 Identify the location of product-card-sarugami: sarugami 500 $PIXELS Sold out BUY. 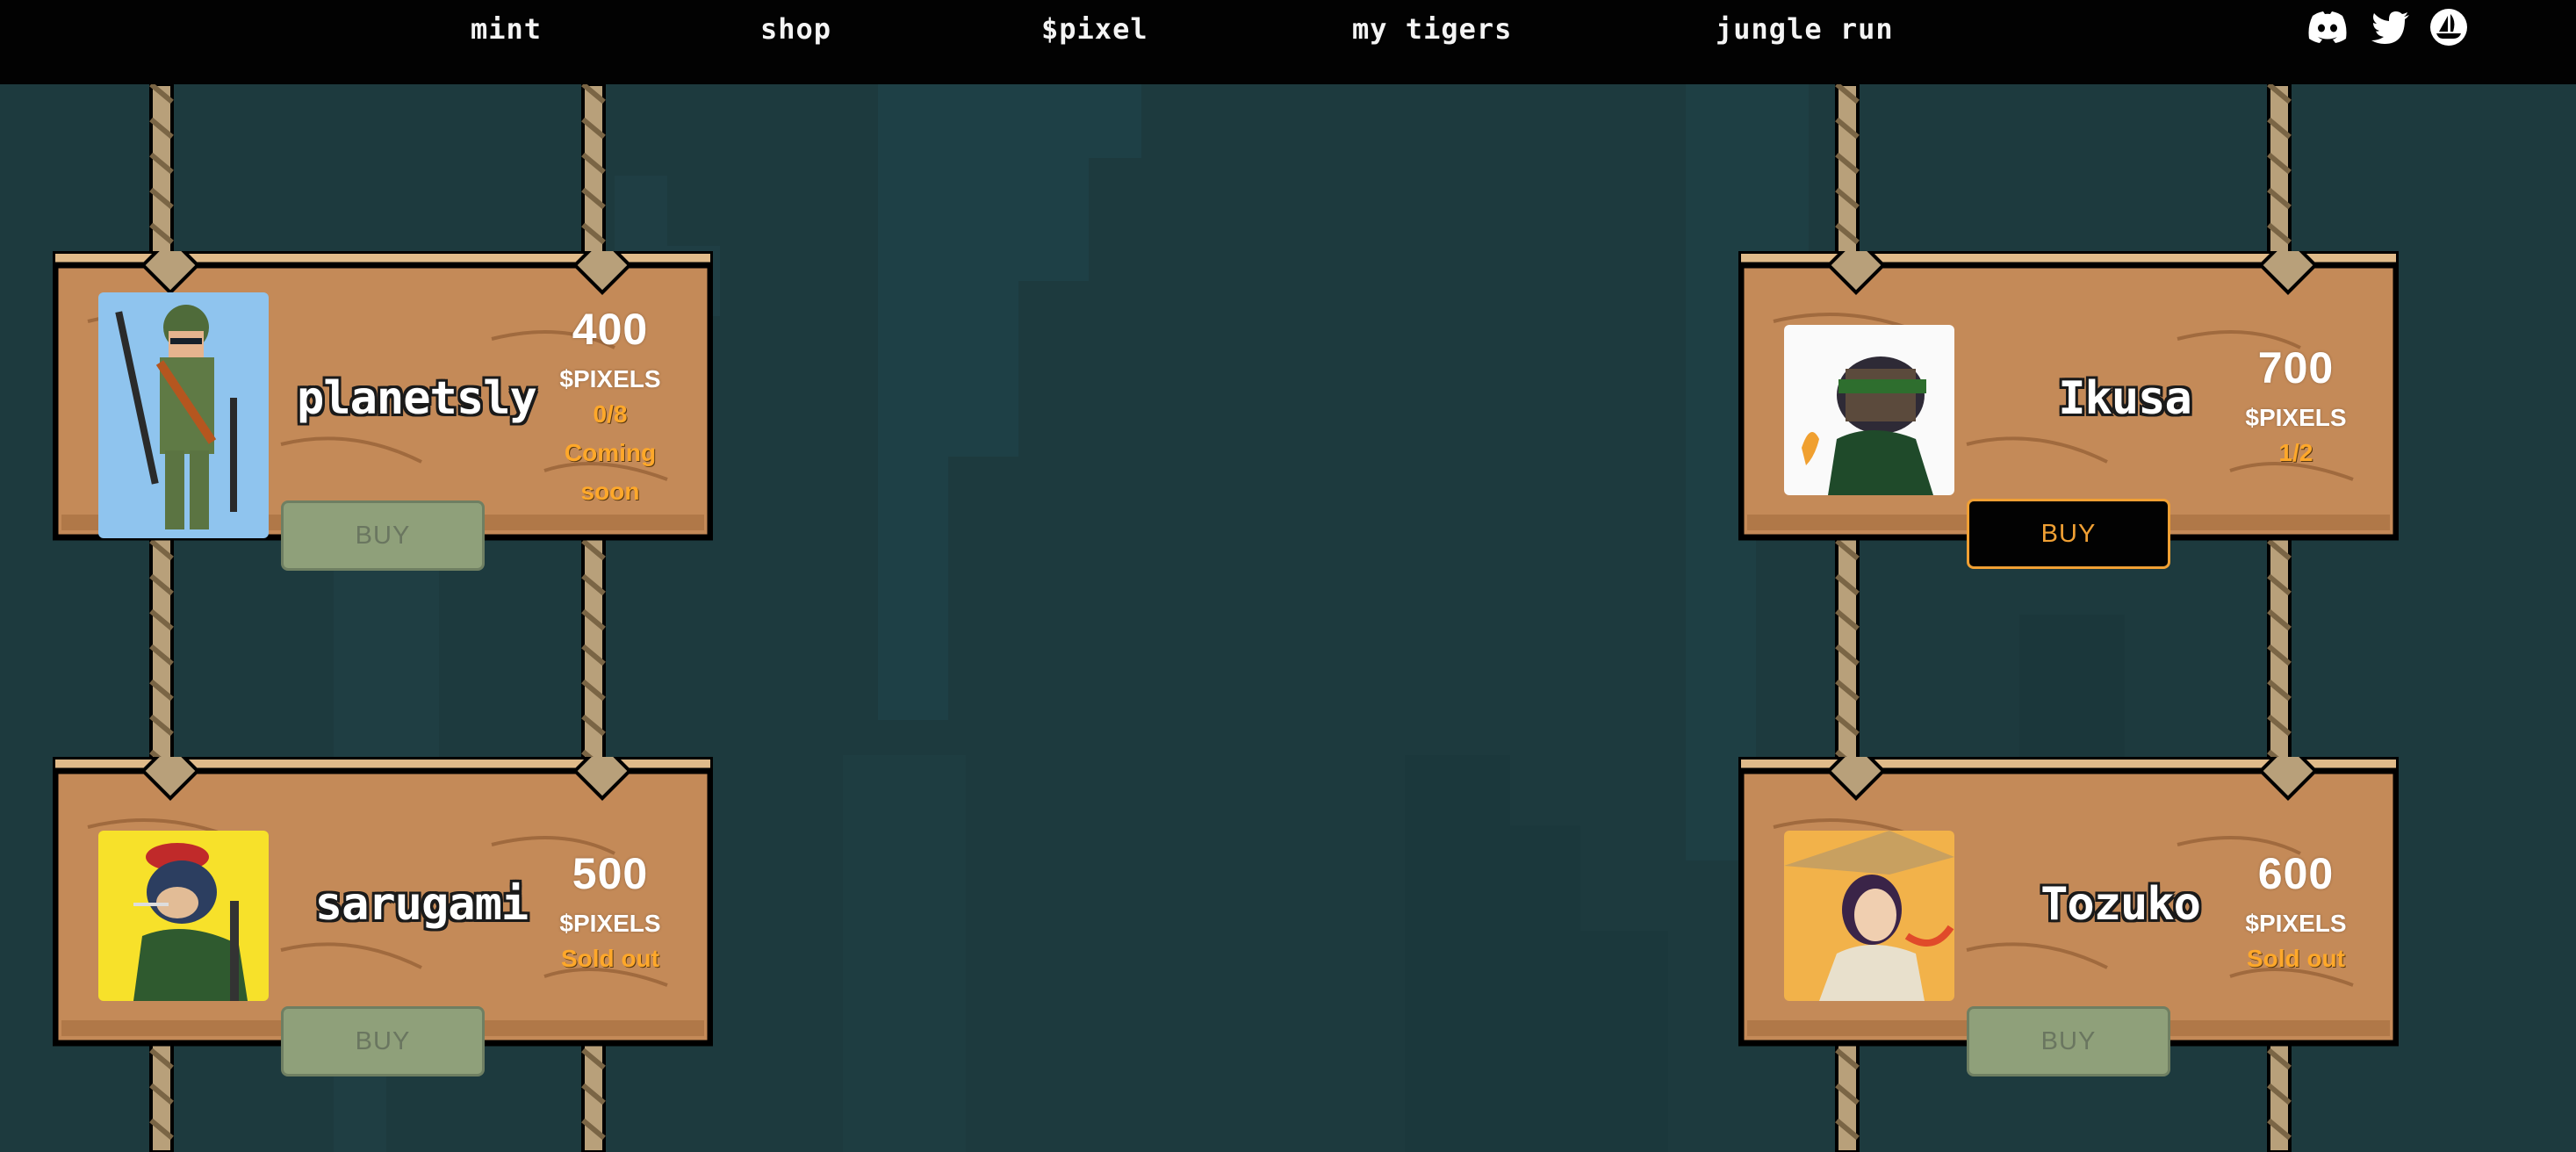
(383, 916).